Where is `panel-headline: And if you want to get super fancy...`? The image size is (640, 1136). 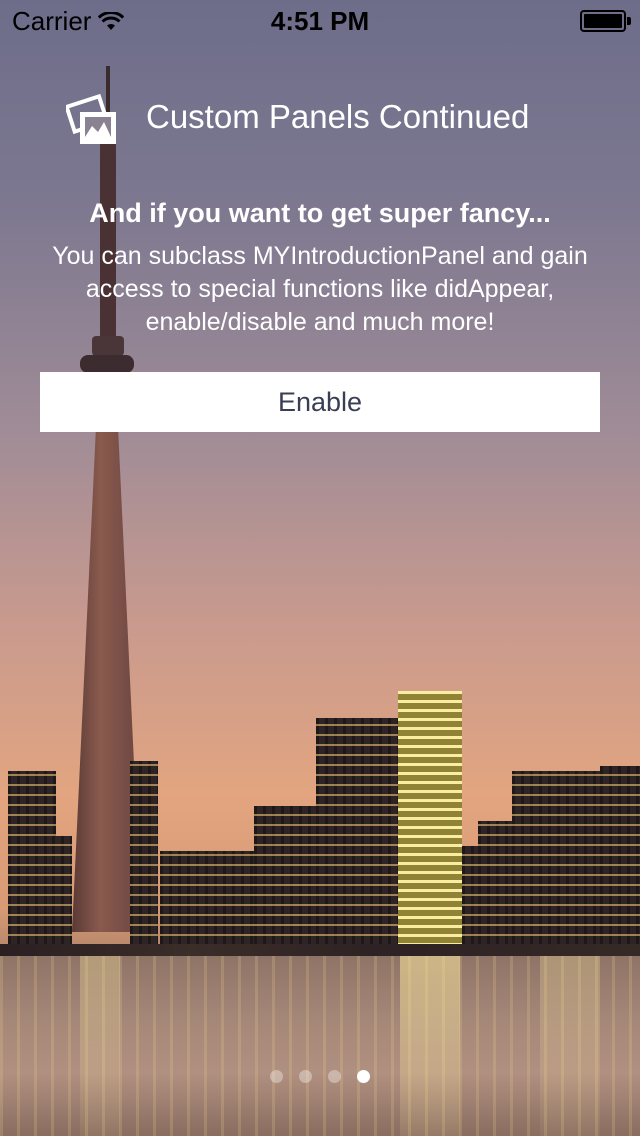
panel-headline: And if you want to get super fancy... is located at coordinates (320, 213).